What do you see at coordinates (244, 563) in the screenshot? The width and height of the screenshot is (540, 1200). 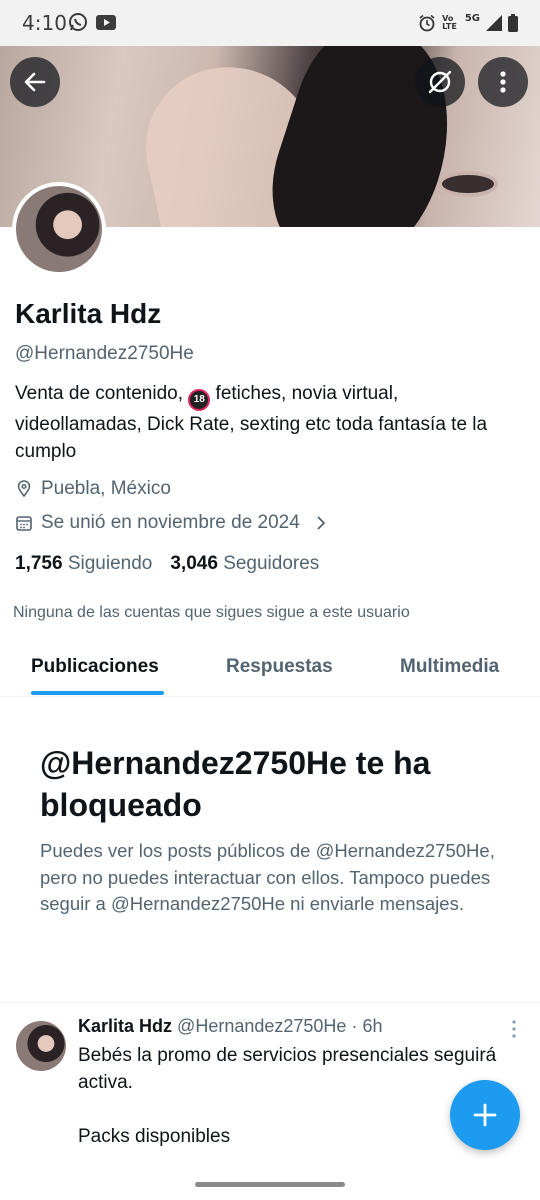 I see `followers-link: 3,046 Seguidores` at bounding box center [244, 563].